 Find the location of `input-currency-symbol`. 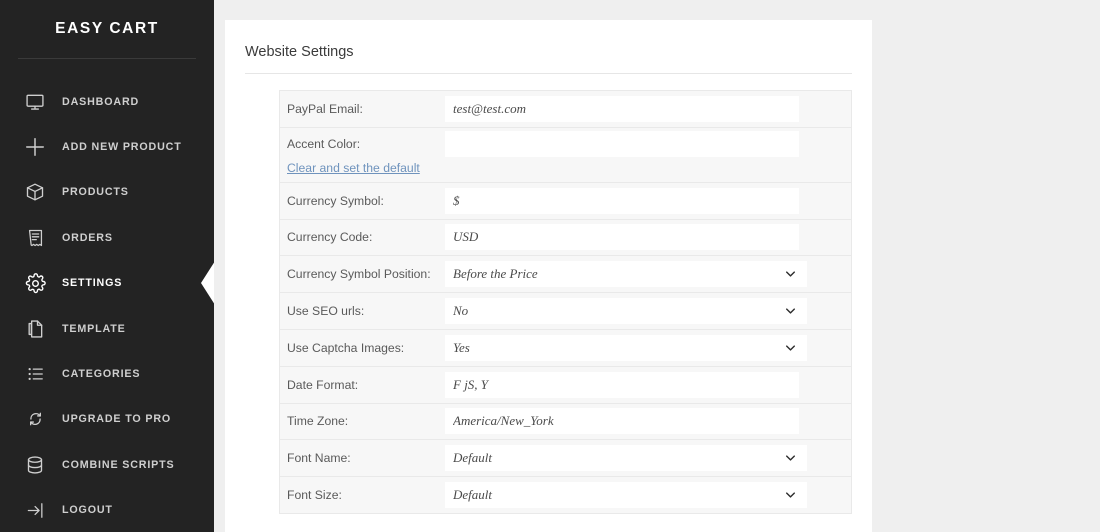

input-currency-symbol is located at coordinates (622, 200).